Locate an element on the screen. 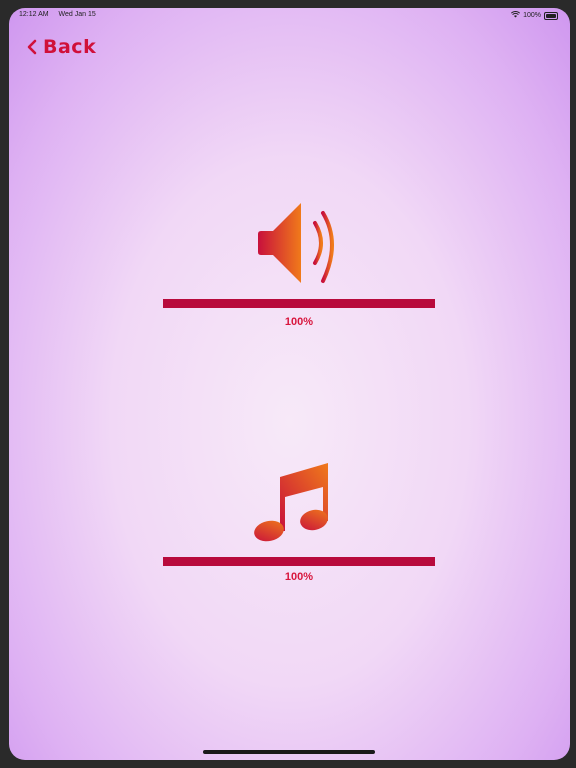  volume-level-bar is located at coordinates (299, 303).